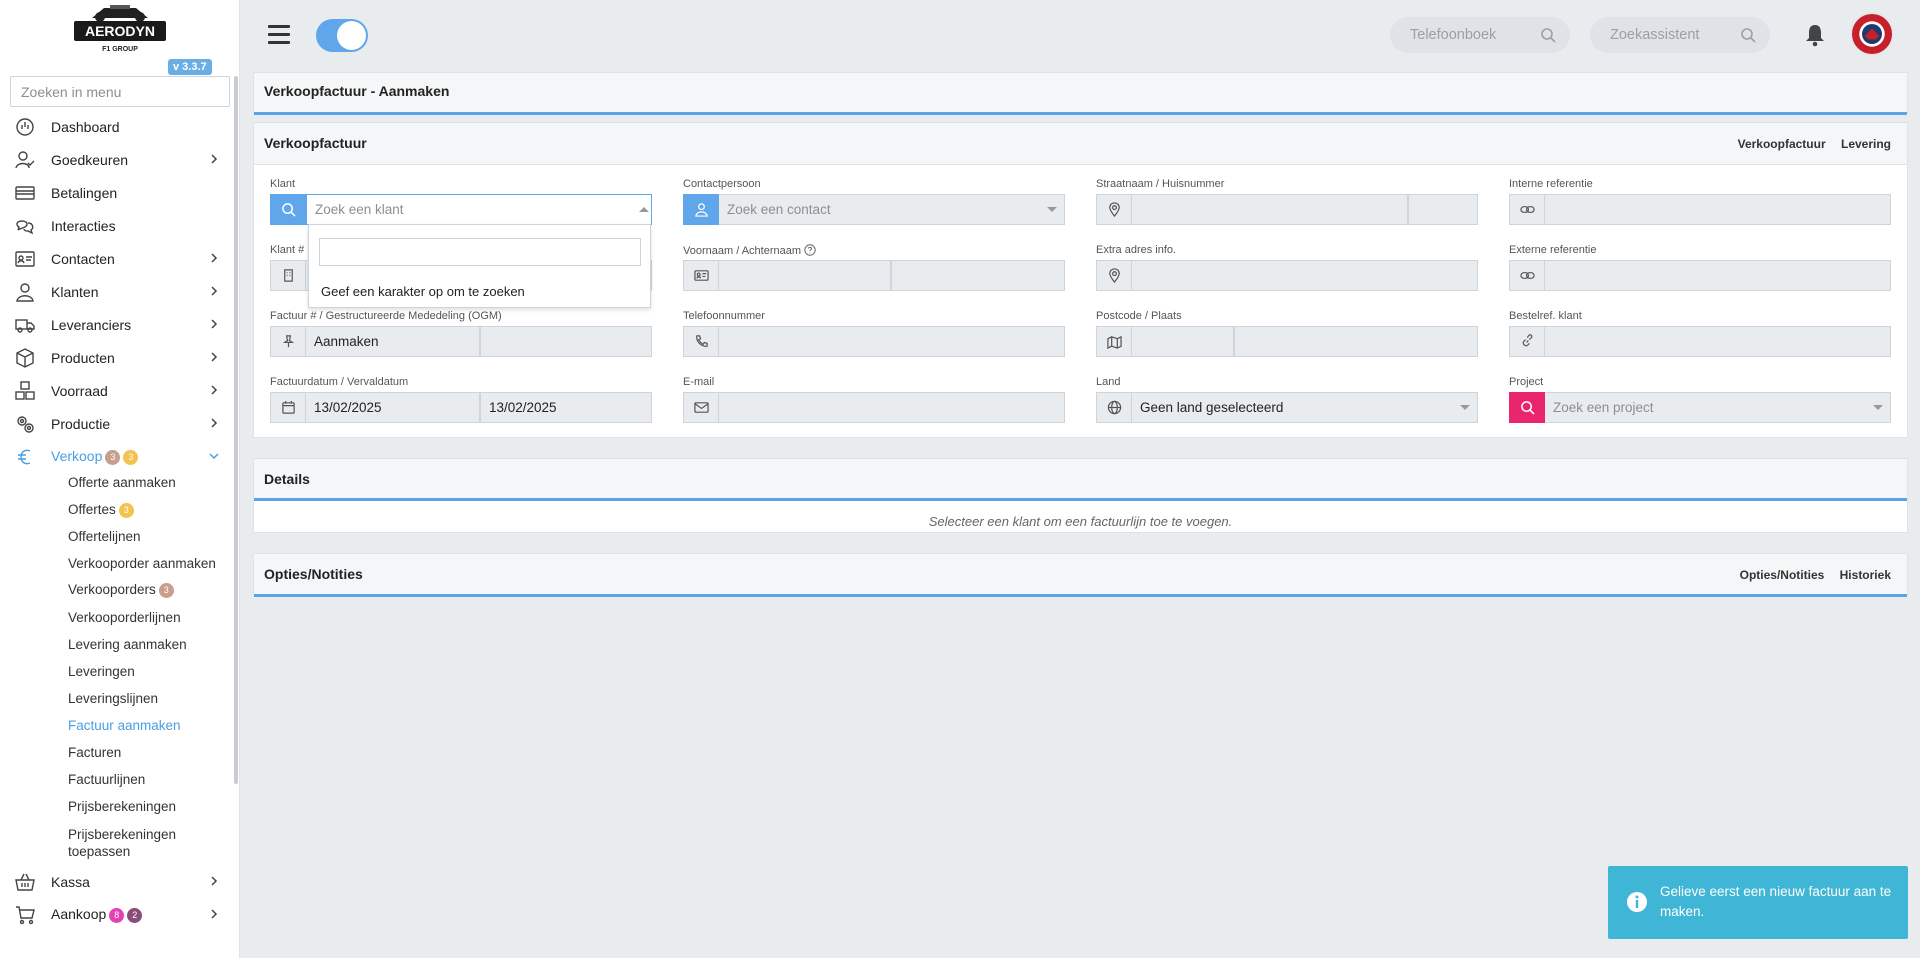  Describe the element at coordinates (1718, 209) in the screenshot. I see `intref-input` at that location.